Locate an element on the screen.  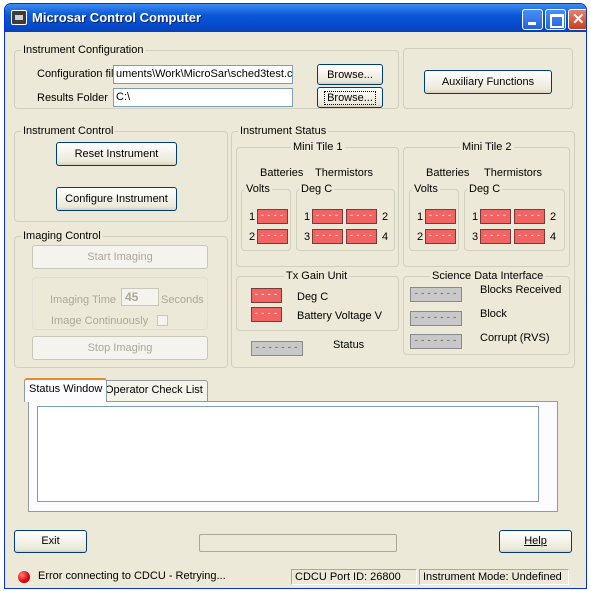
tab-operator-check-list: Operator Check List is located at coordinates (154, 390).